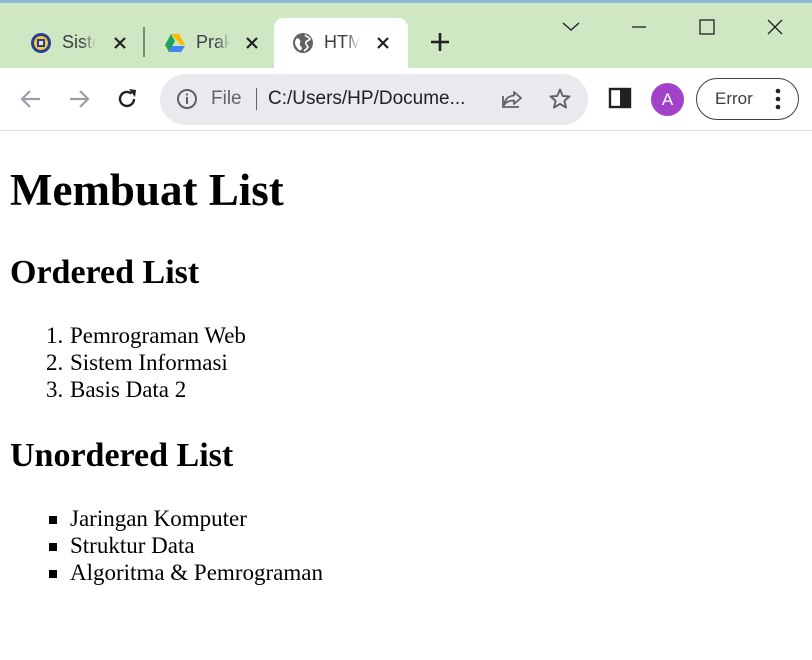  Describe the element at coordinates (226, 98) in the screenshot. I see `url-scheme-label: File` at that location.